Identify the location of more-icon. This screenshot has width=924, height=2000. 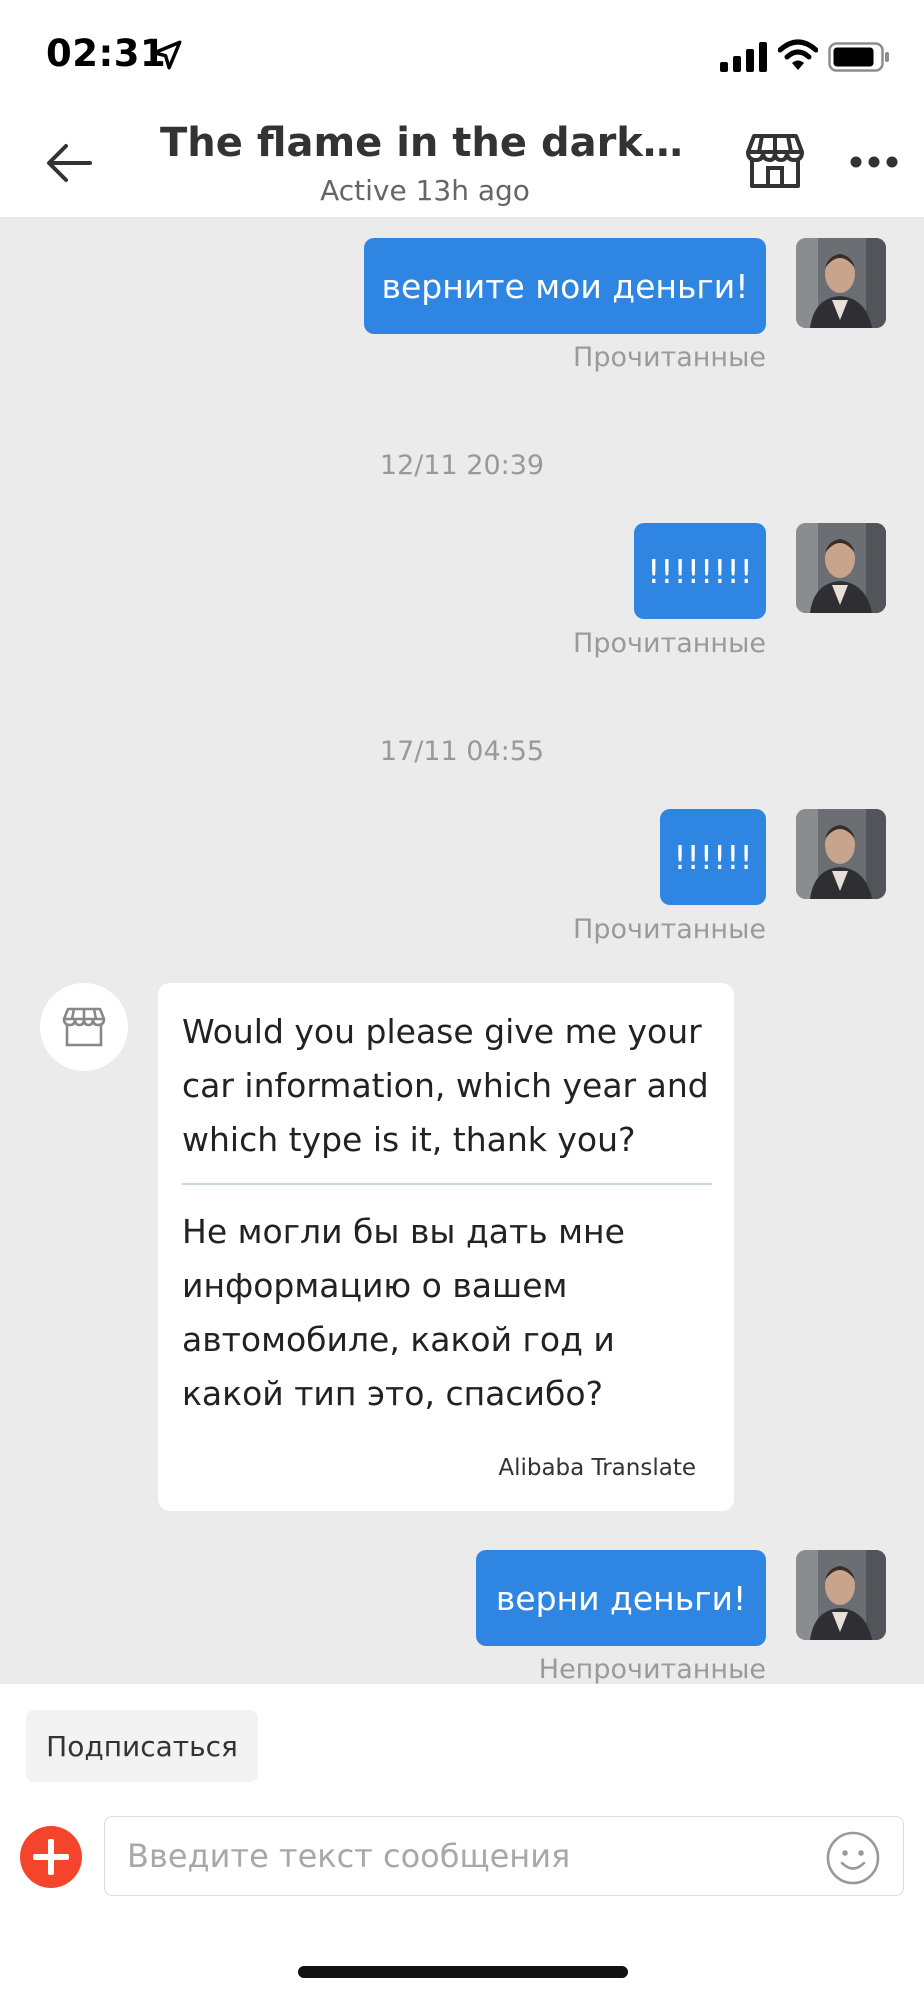
(874, 162).